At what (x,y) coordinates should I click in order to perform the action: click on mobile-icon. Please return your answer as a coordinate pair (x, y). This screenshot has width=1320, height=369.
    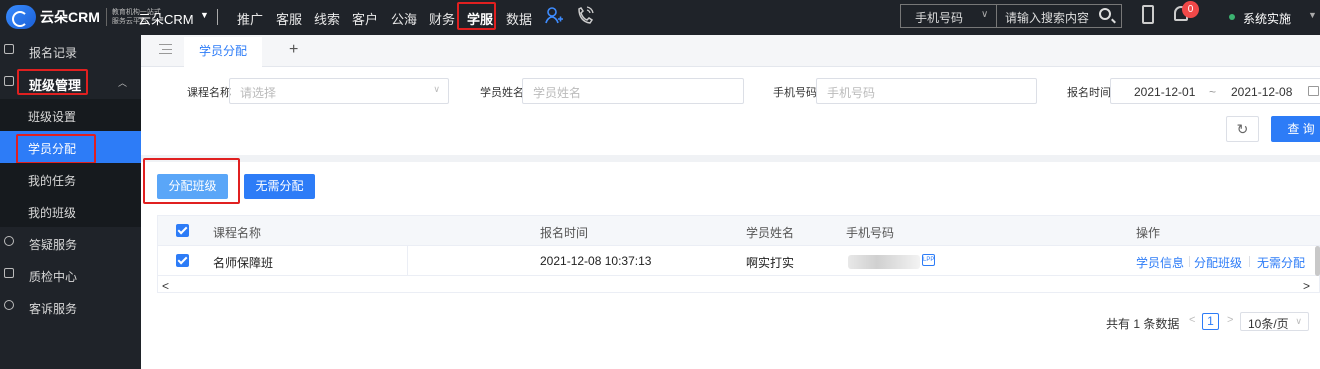
    Looking at the image, I should click on (1148, 14).